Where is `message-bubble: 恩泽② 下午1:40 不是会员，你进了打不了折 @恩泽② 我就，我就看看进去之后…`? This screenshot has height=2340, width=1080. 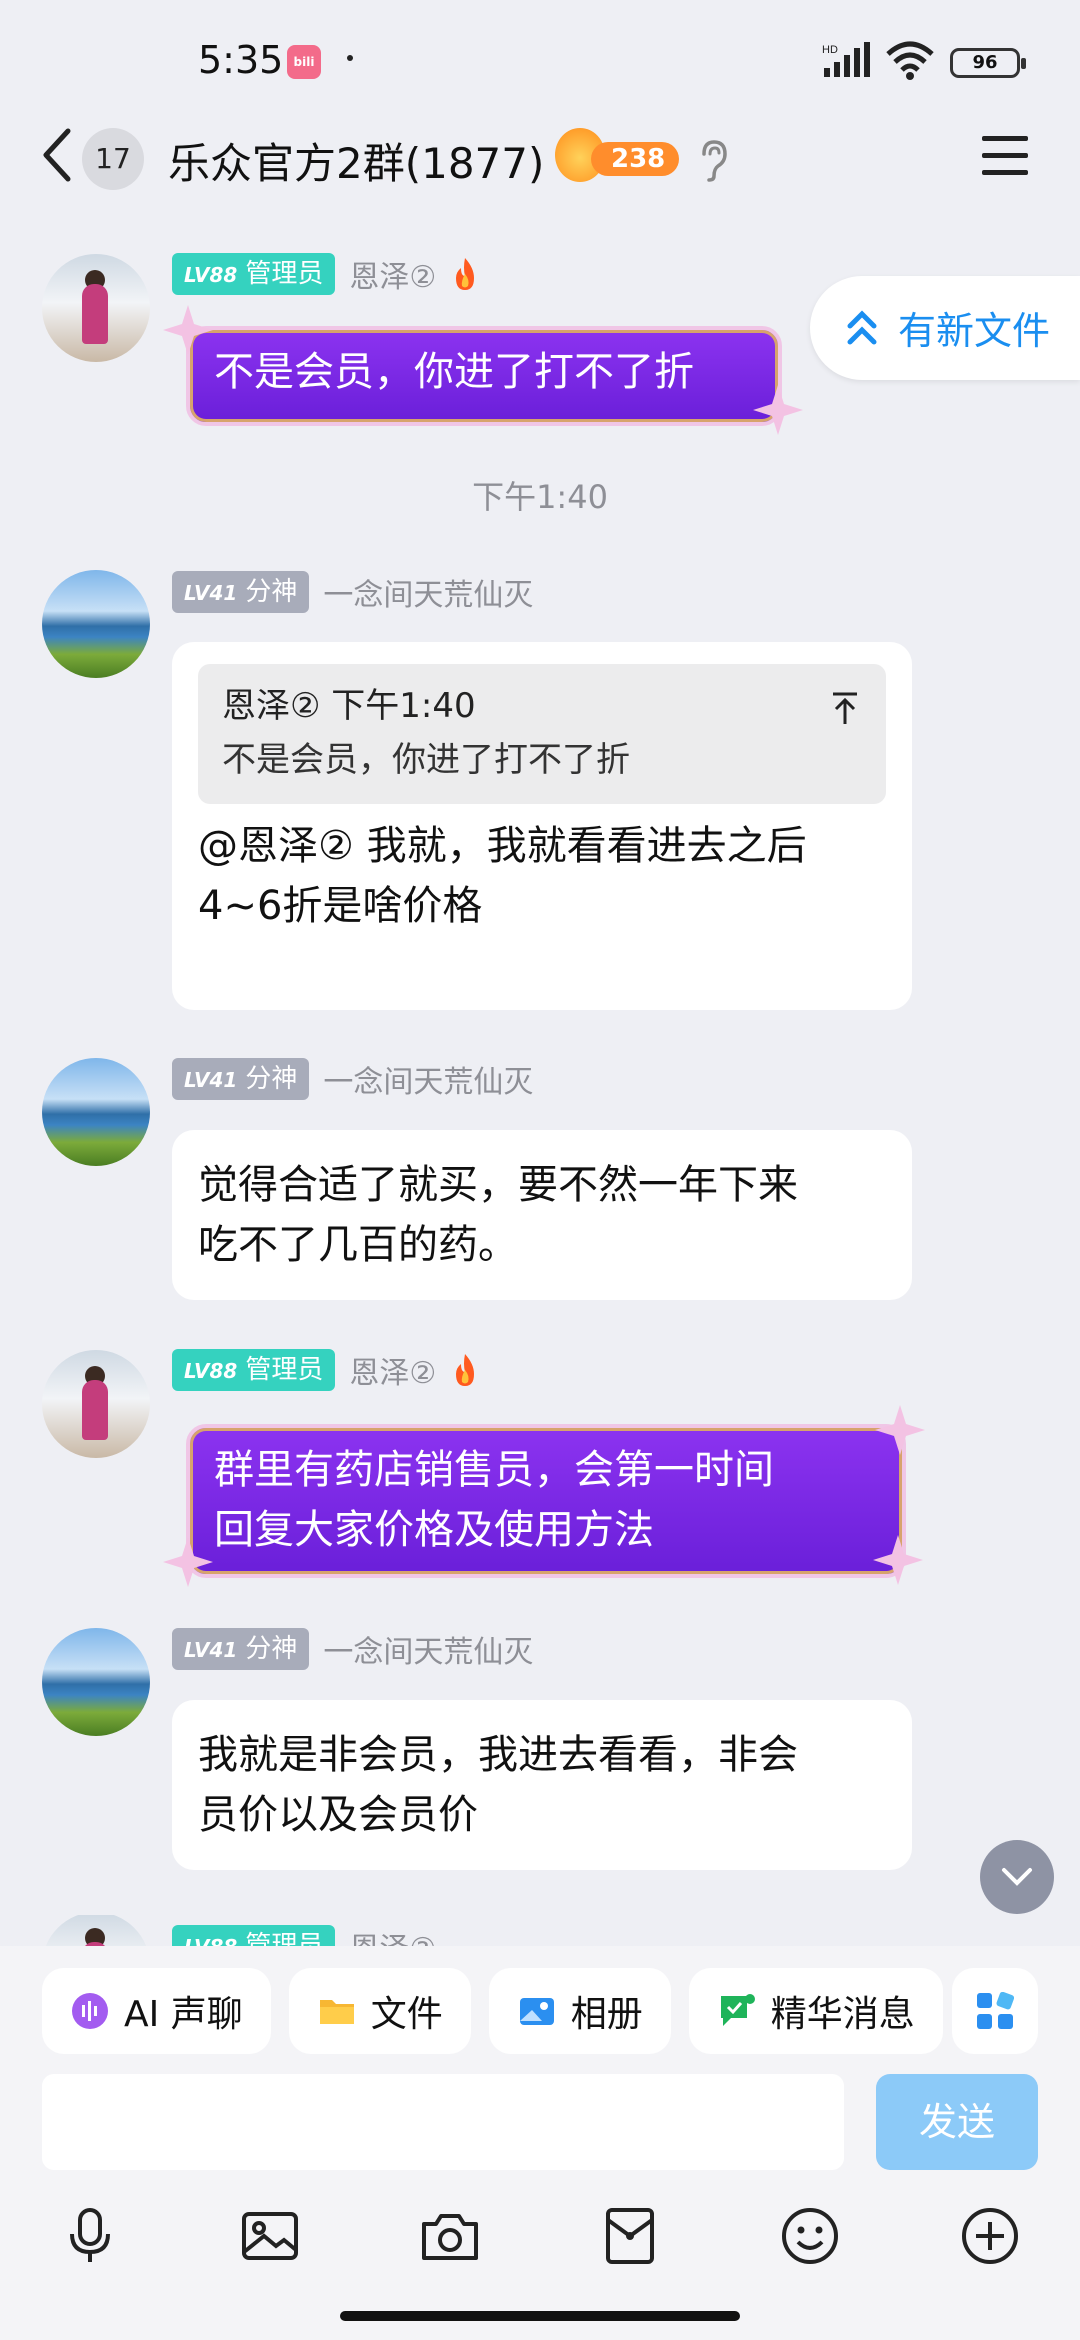 message-bubble: 恩泽② 下午1:40 不是会员，你进了打不了折 @恩泽② 我就，我就看看进去之后… is located at coordinates (542, 826).